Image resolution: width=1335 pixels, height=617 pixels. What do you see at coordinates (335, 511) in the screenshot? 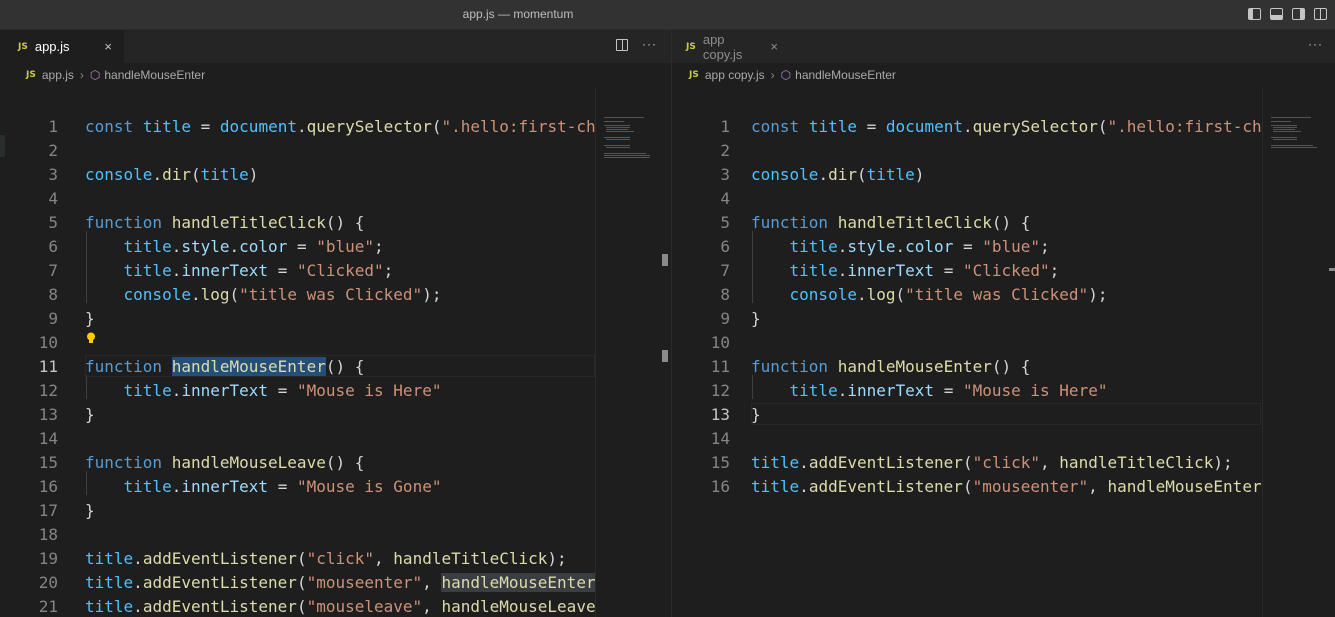
I see `code-line: 17 }` at bounding box center [335, 511].